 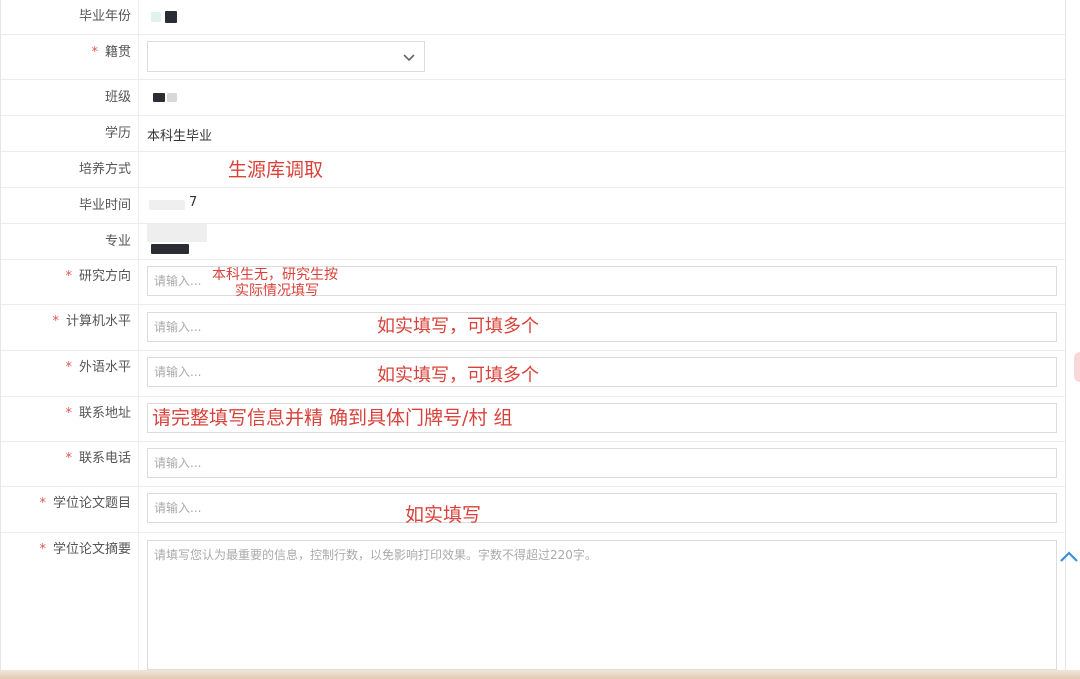 What do you see at coordinates (602, 372) in the screenshot?
I see `language-level-input` at bounding box center [602, 372].